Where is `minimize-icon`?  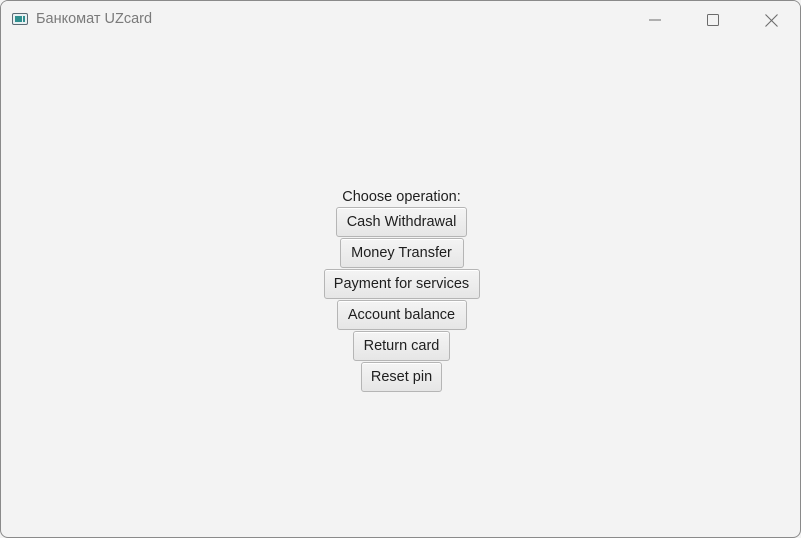 minimize-icon is located at coordinates (655, 20).